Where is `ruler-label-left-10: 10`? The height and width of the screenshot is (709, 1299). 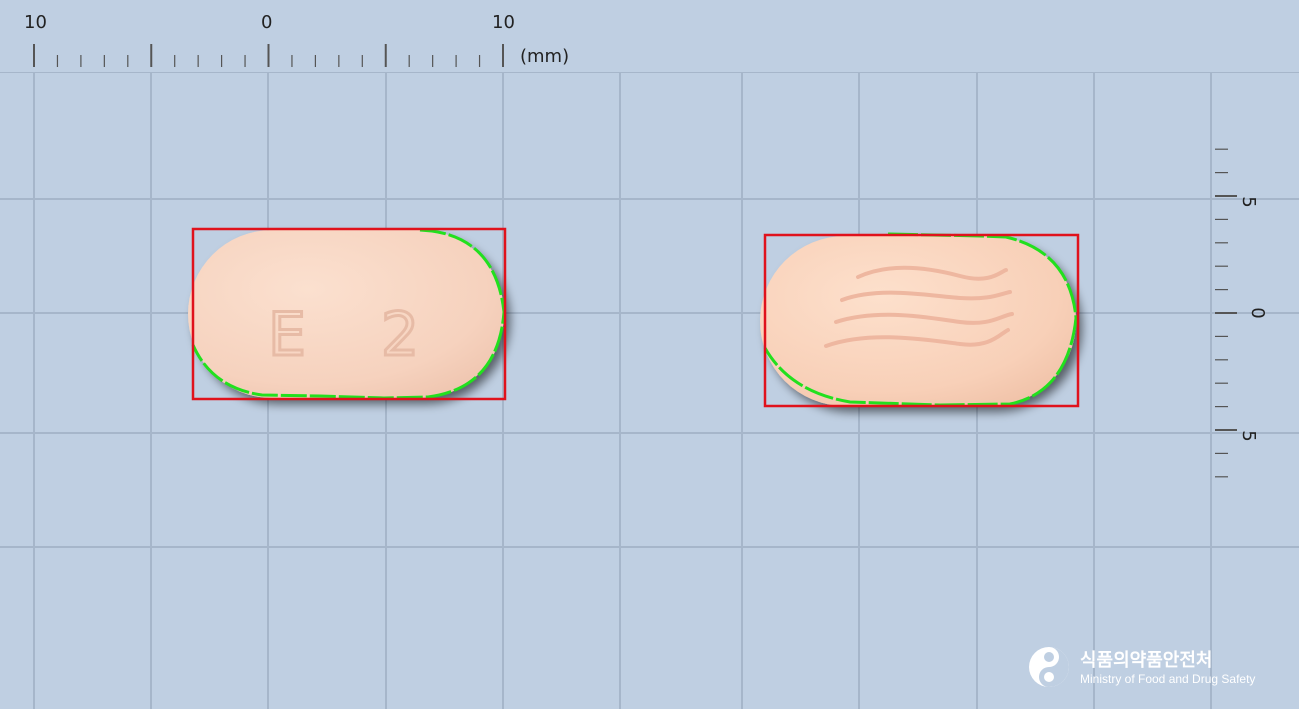 ruler-label-left-10: 10 is located at coordinates (35, 22).